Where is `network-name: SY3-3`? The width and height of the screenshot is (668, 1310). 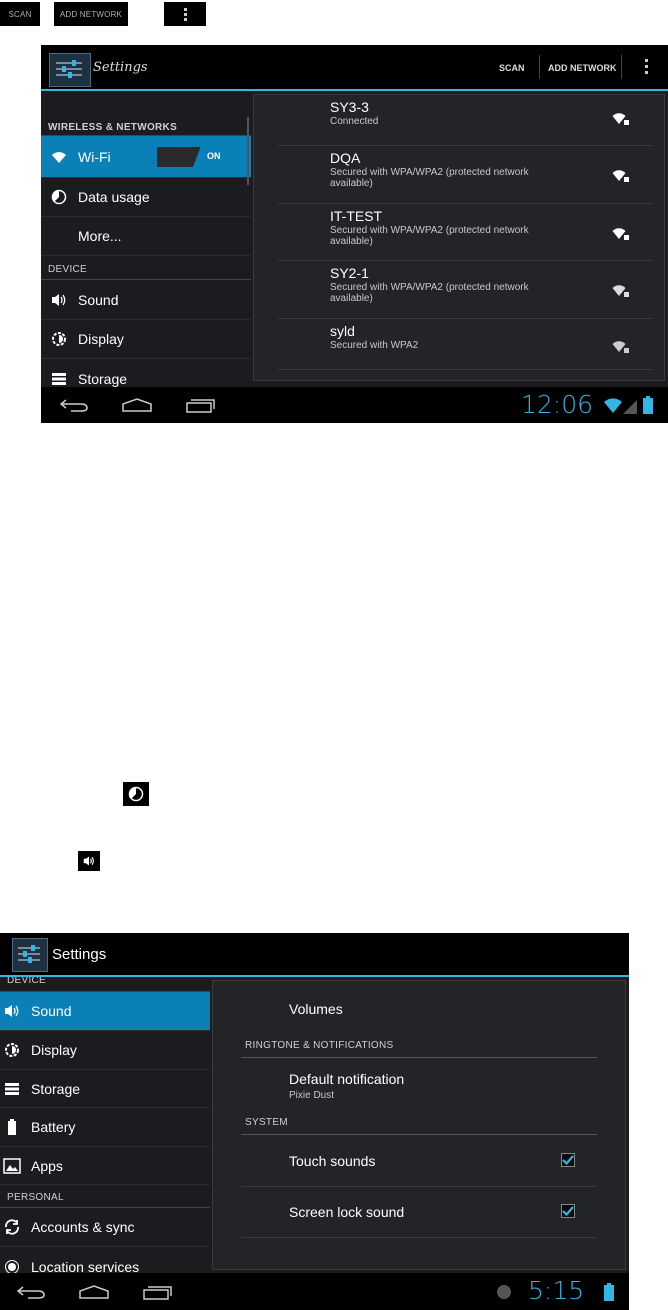
network-name: SY3-3 is located at coordinates (349, 107).